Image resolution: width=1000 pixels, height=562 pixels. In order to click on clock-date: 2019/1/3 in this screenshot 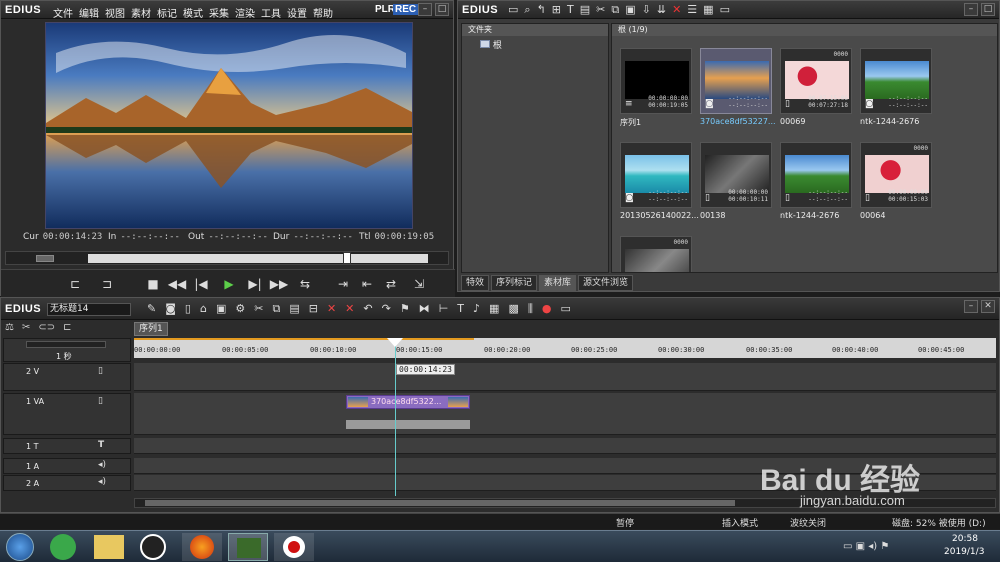, I will do `click(964, 552)`.